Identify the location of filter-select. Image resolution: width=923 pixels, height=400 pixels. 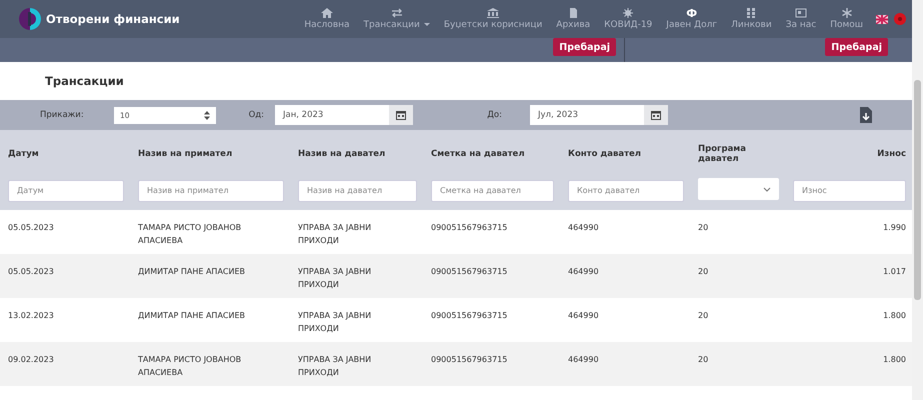
(738, 189).